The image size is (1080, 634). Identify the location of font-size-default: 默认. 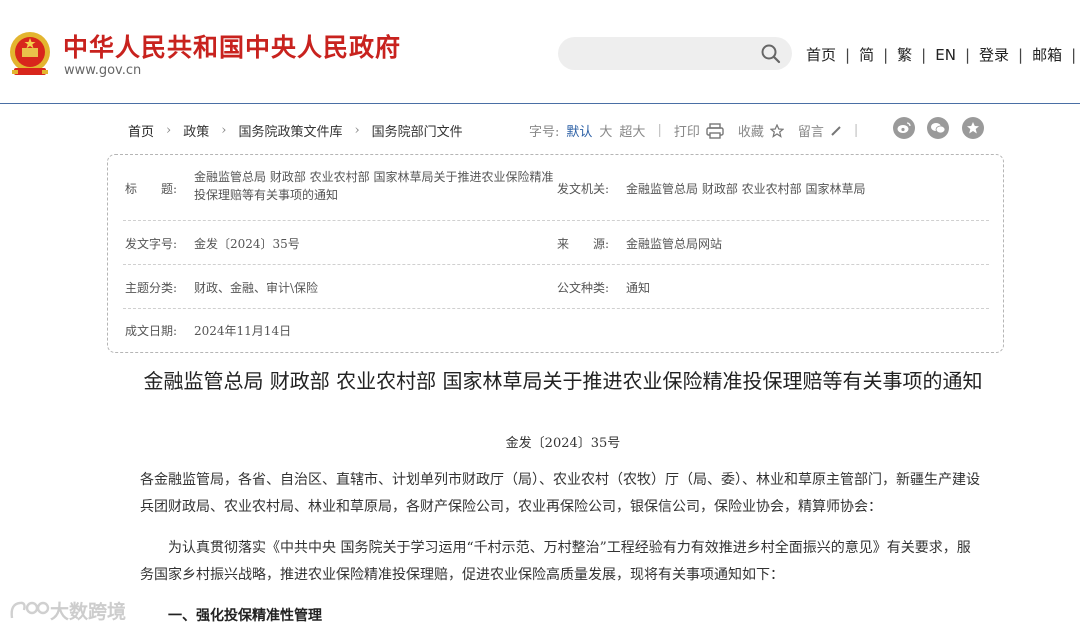
(579, 130).